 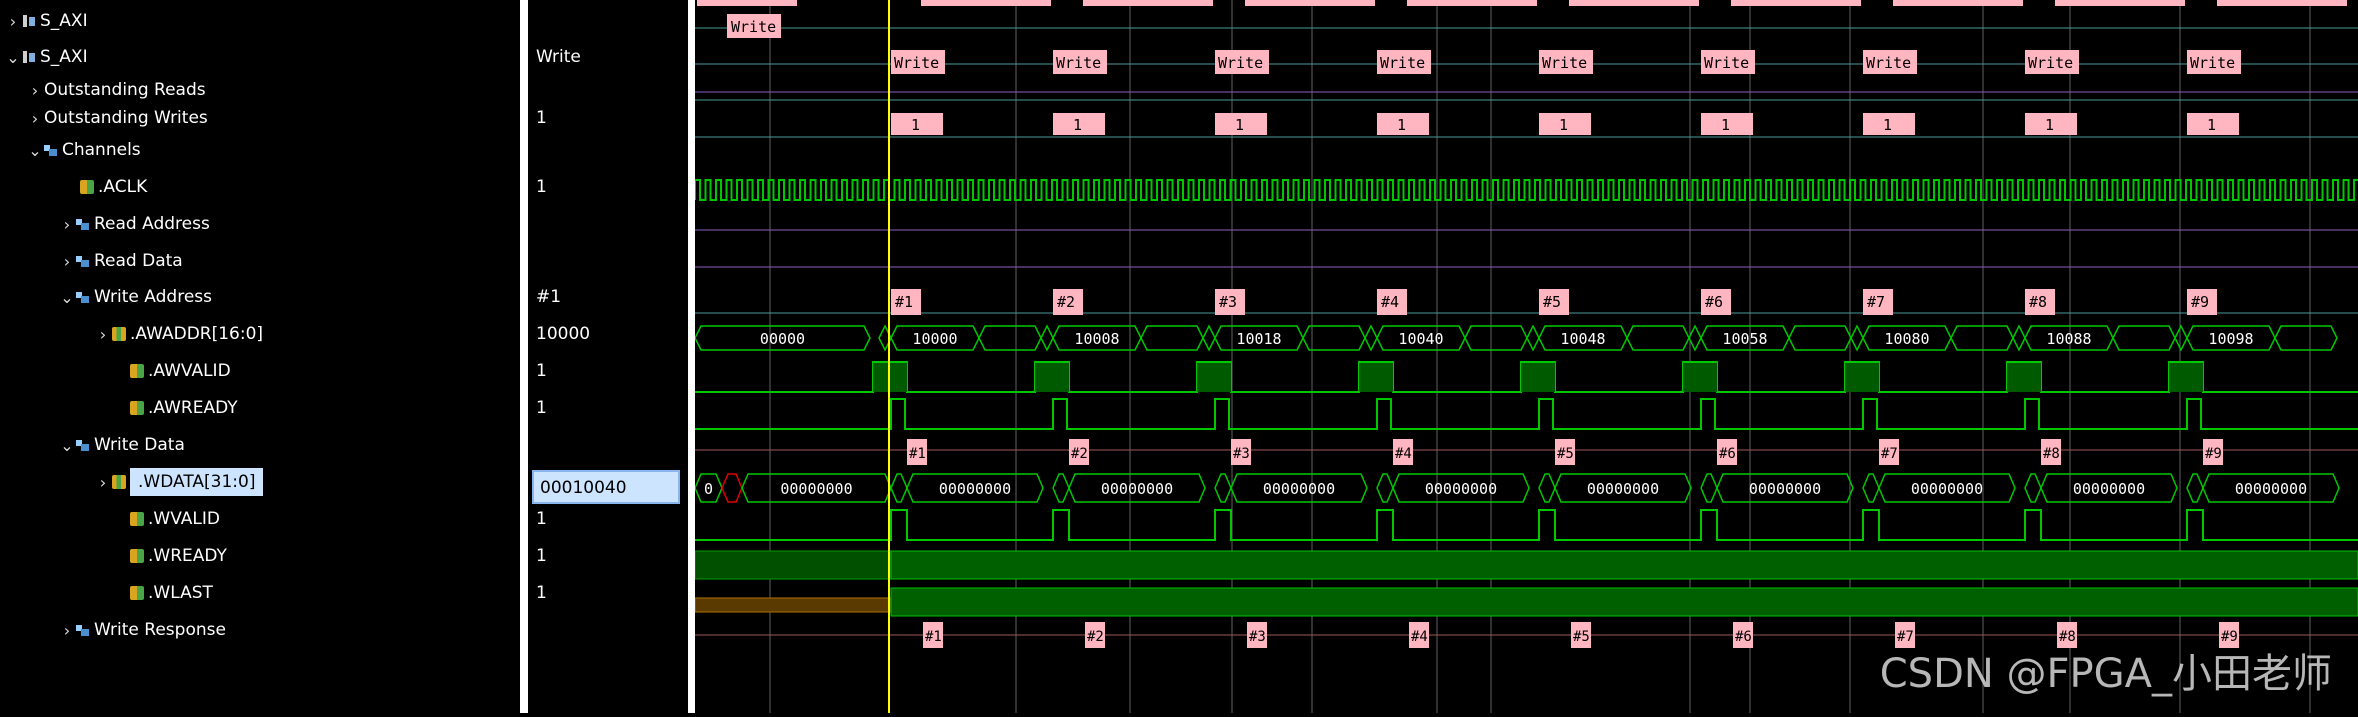 I want to click on wready-high-region, so click(x=1624, y=565).